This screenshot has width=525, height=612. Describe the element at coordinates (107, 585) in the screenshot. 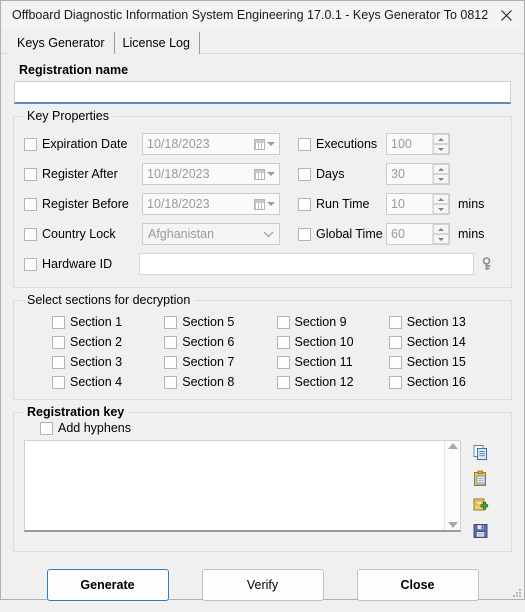

I see `generate-button: Generate` at that location.